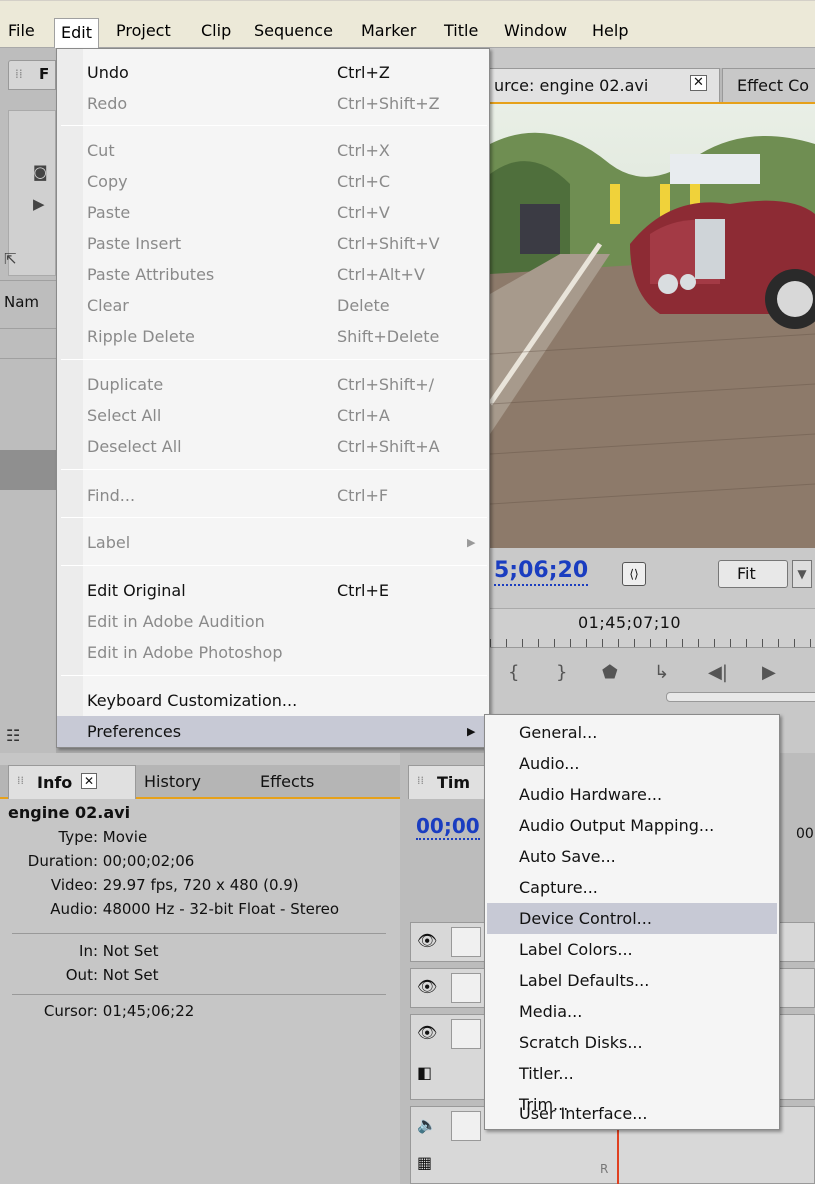 This screenshot has width=815, height=1184. What do you see at coordinates (199, 994) in the screenshot?
I see `divider` at bounding box center [199, 994].